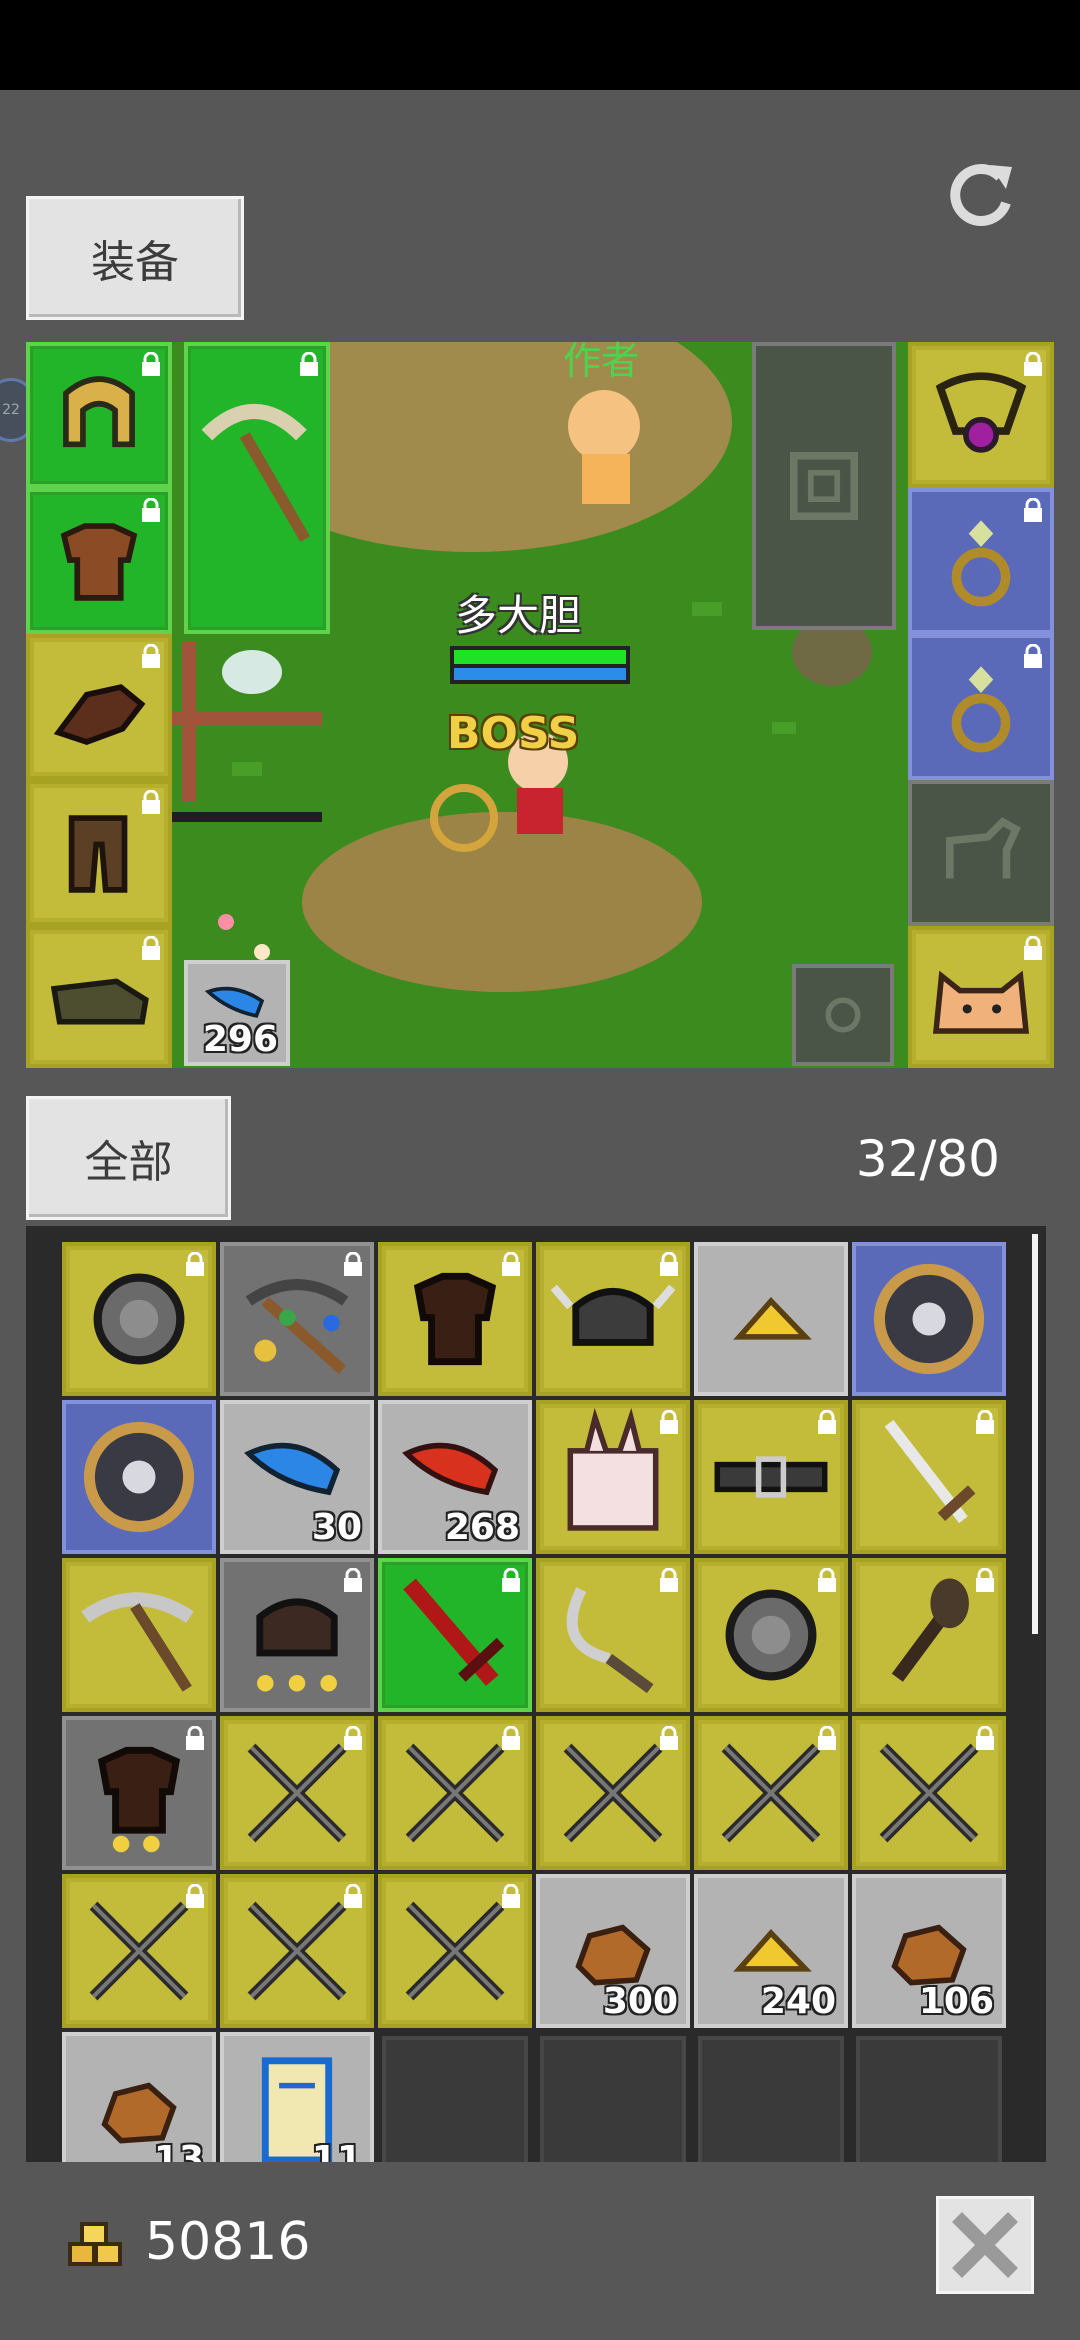  What do you see at coordinates (540, 45) in the screenshot?
I see `status-bar` at bounding box center [540, 45].